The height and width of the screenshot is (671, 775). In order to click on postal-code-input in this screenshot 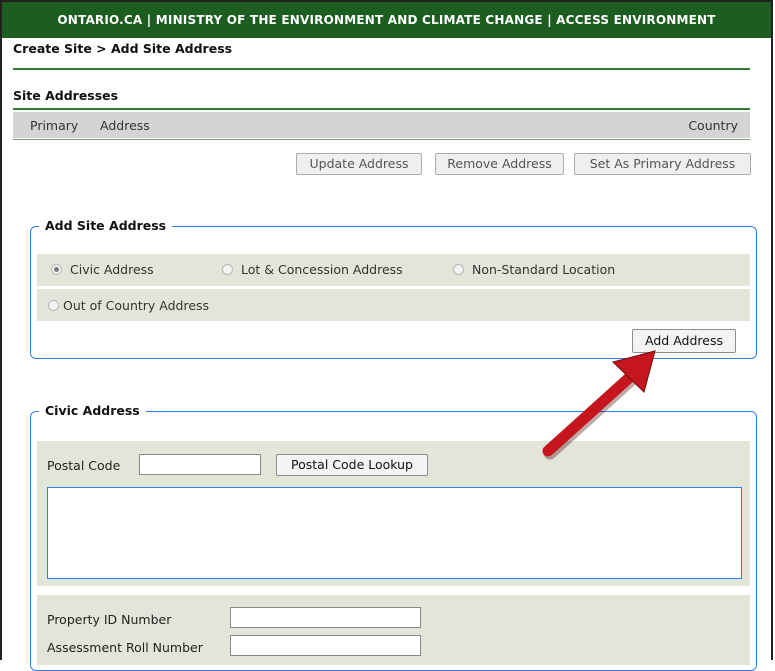, I will do `click(200, 464)`.